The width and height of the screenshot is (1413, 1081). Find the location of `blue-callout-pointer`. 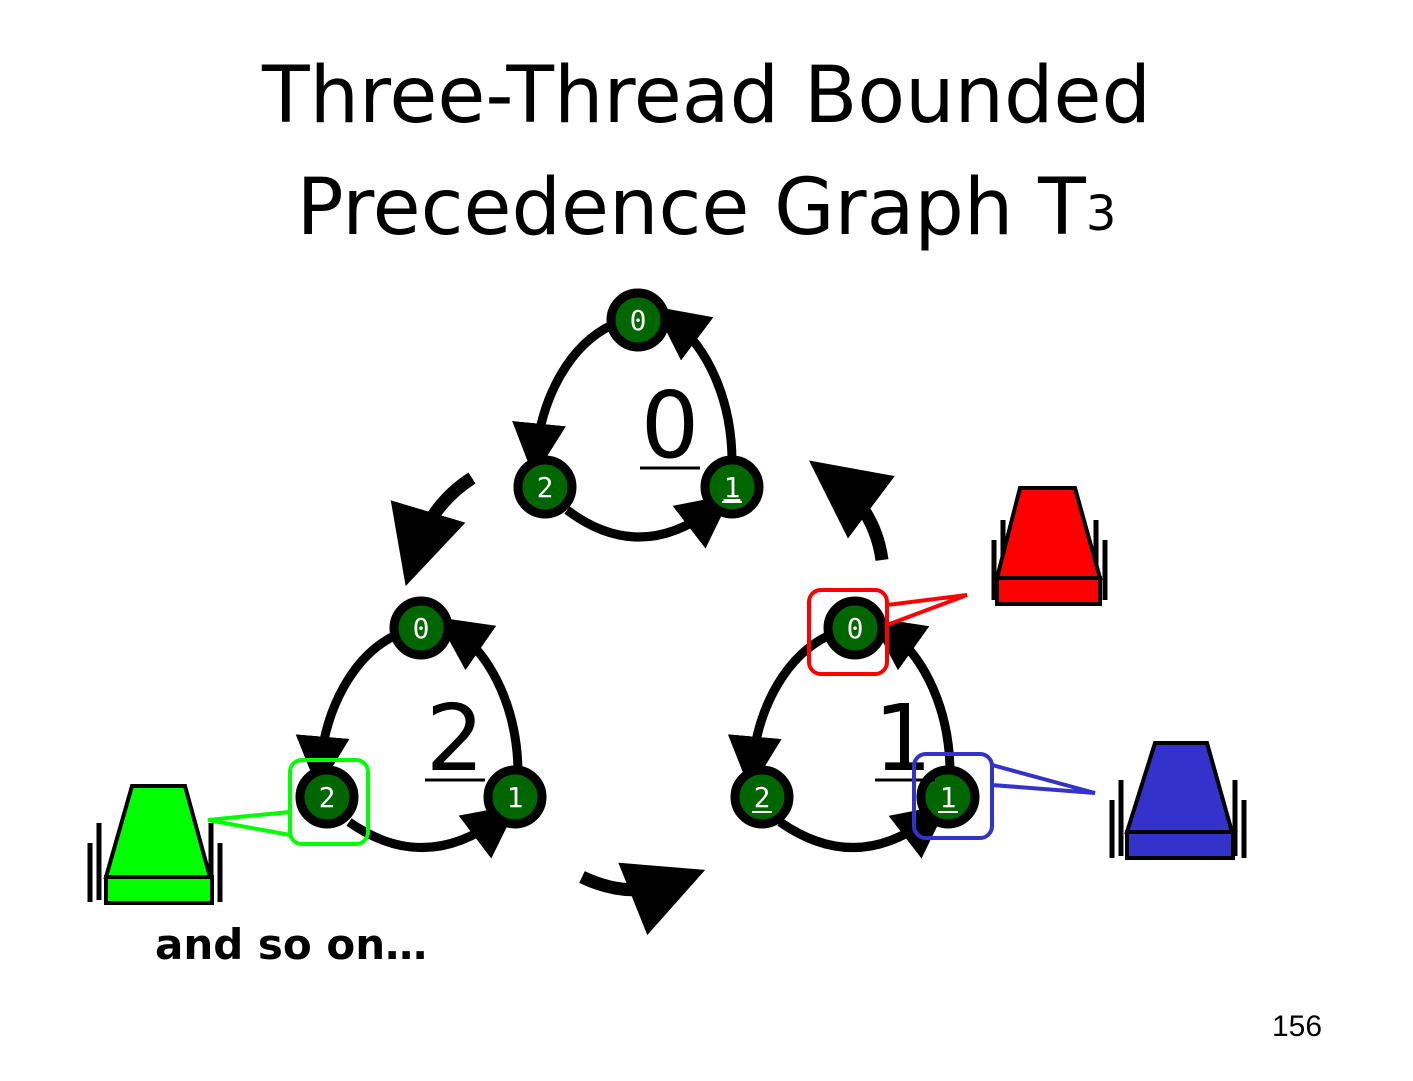

blue-callout-pointer is located at coordinates (1043, 778).